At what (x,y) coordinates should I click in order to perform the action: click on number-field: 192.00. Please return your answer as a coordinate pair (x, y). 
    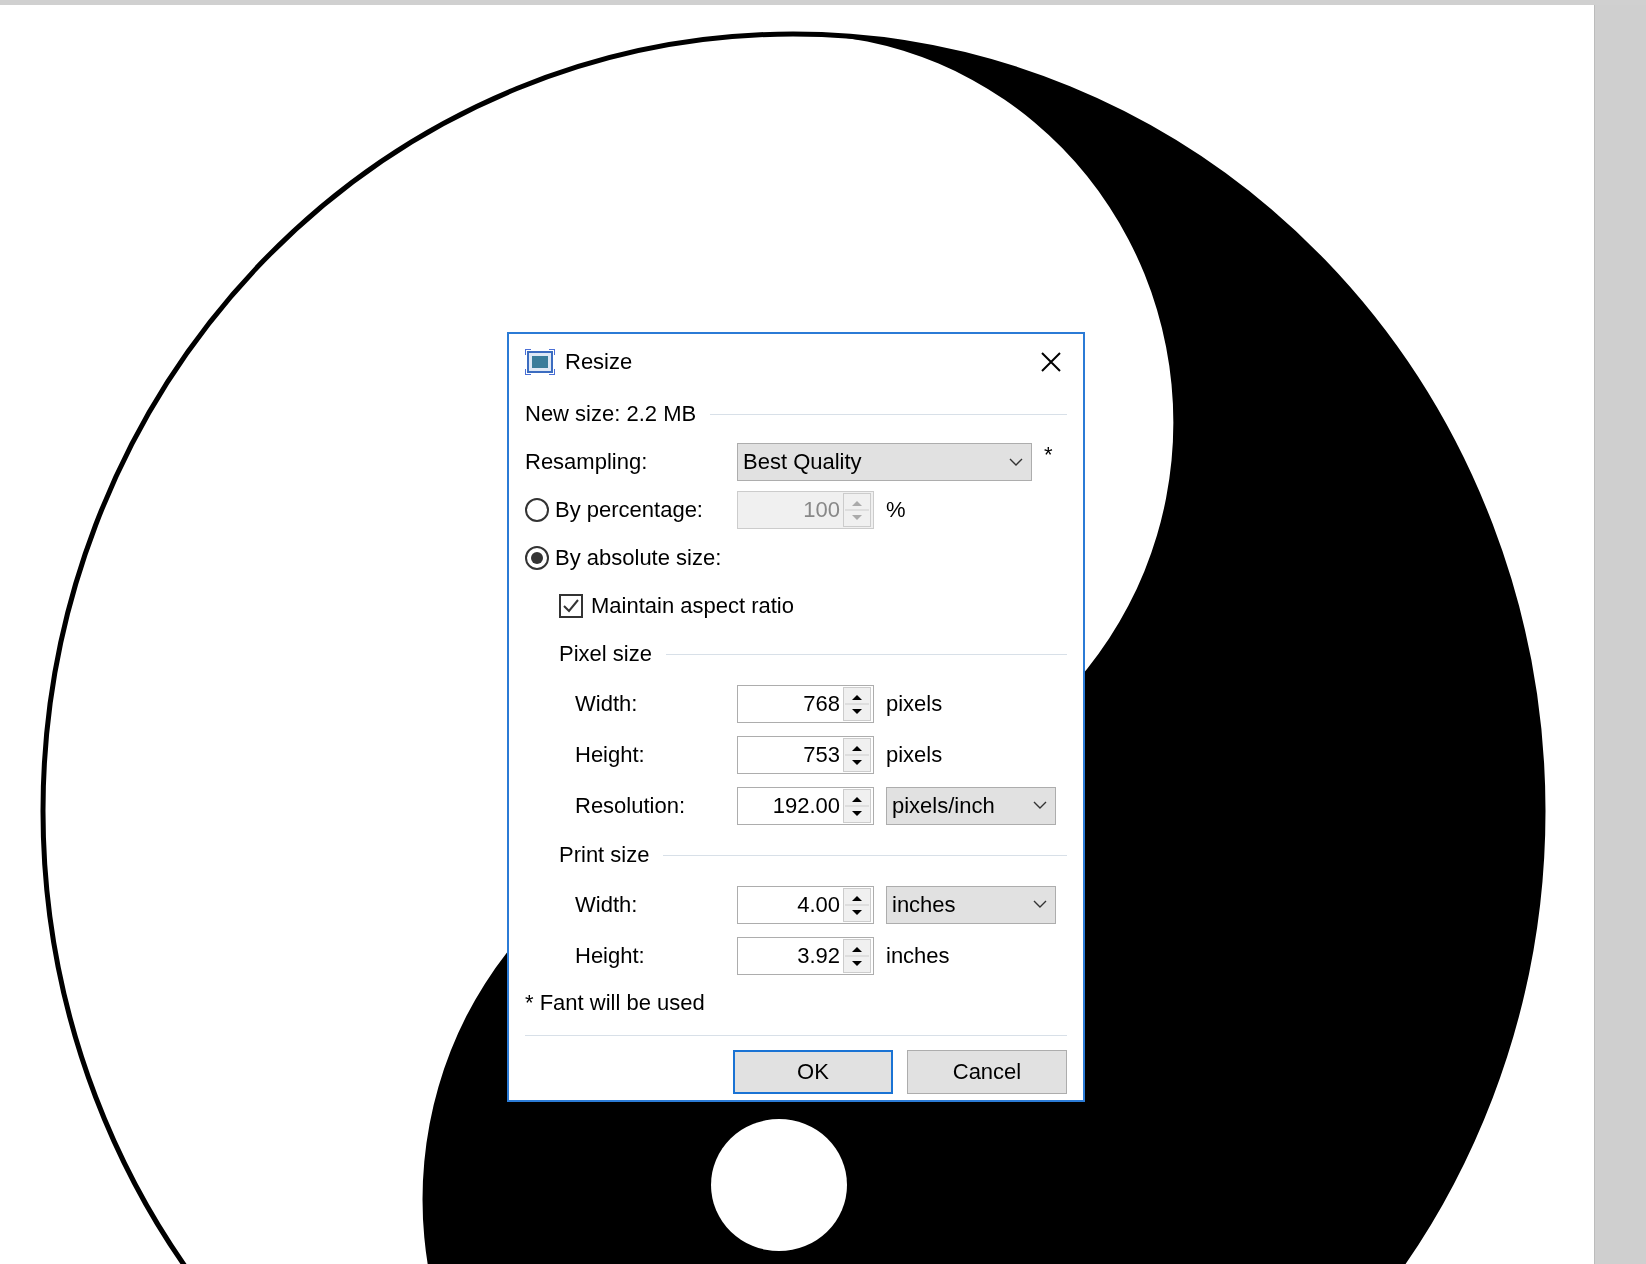
    Looking at the image, I should click on (805, 805).